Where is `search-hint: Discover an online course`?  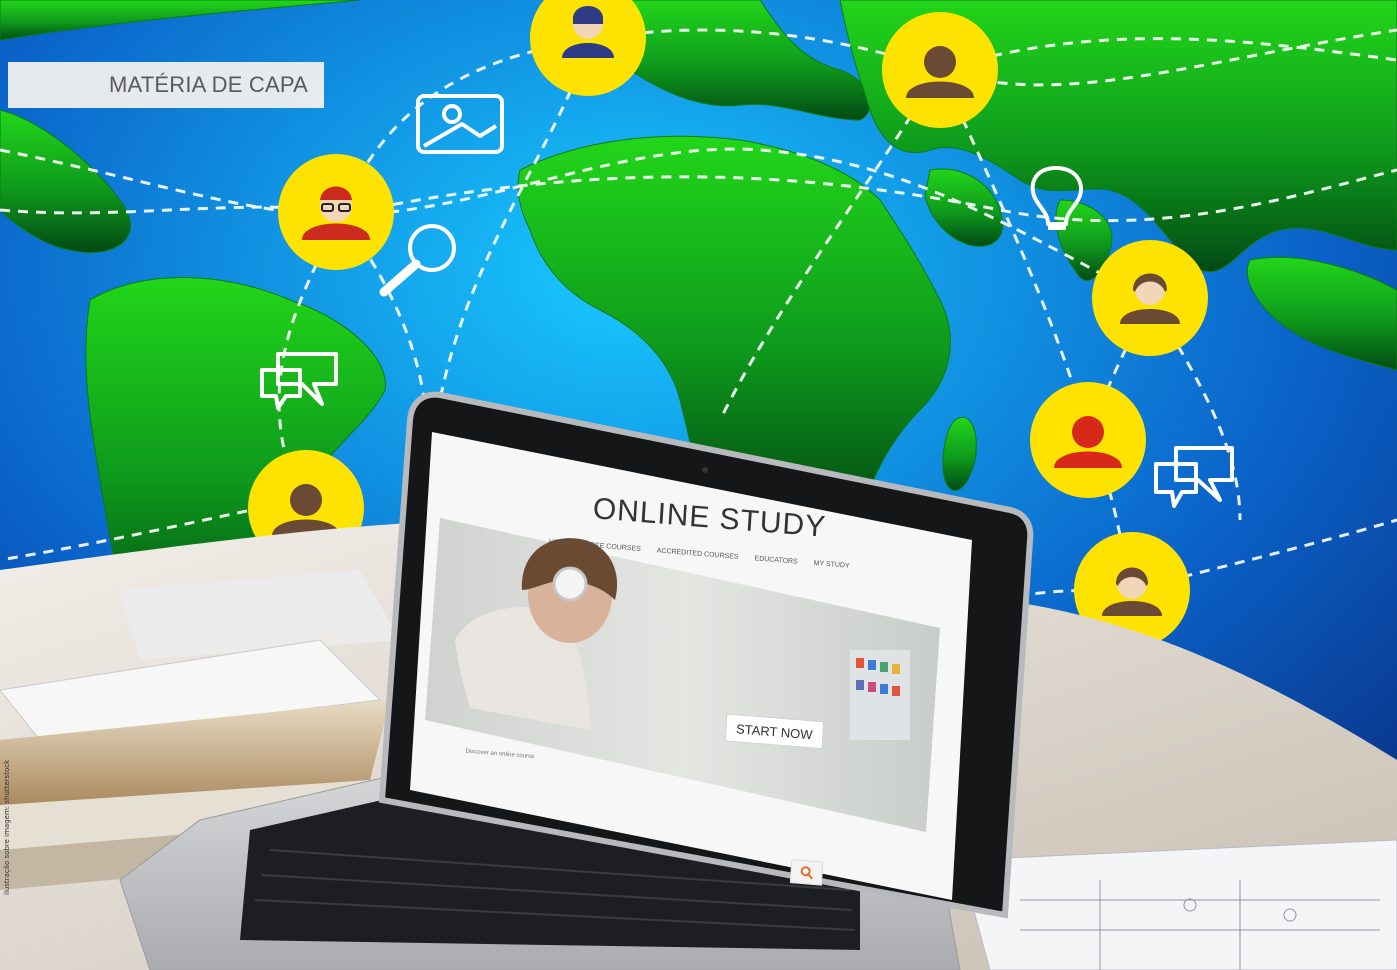 search-hint: Discover an online course is located at coordinates (500, 754).